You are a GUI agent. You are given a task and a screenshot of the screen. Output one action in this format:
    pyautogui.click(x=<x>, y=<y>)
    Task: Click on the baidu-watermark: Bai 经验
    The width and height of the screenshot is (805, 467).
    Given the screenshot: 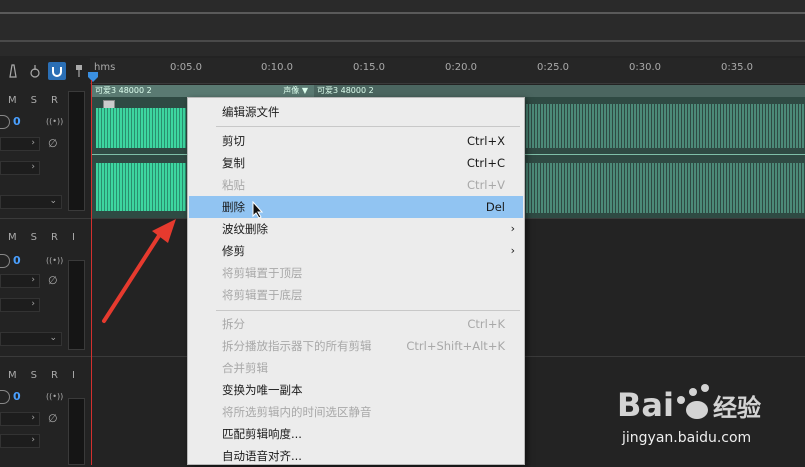 What is the action you would take?
    pyautogui.click(x=695, y=405)
    